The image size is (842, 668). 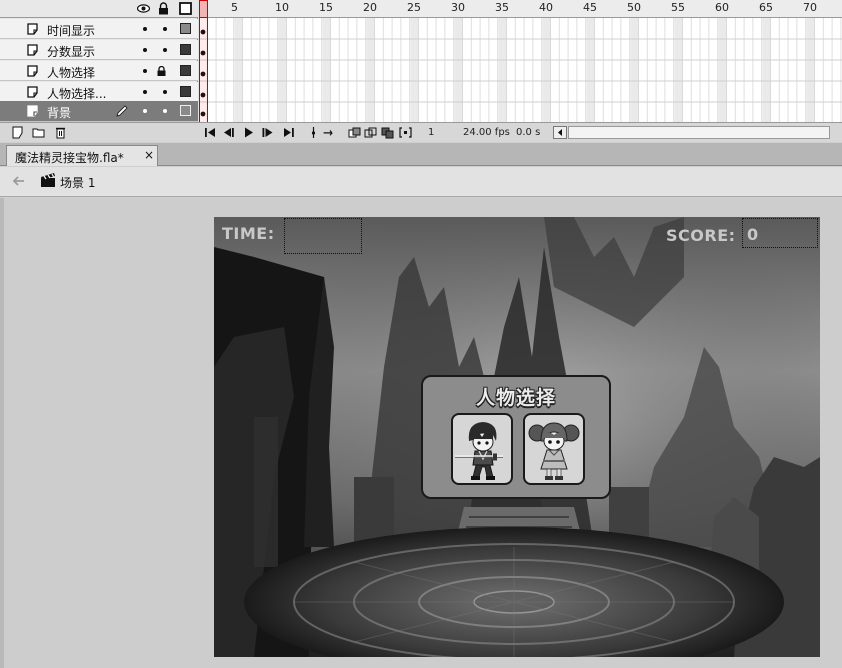 I want to click on back-arrow-icon, so click(x=18, y=181).